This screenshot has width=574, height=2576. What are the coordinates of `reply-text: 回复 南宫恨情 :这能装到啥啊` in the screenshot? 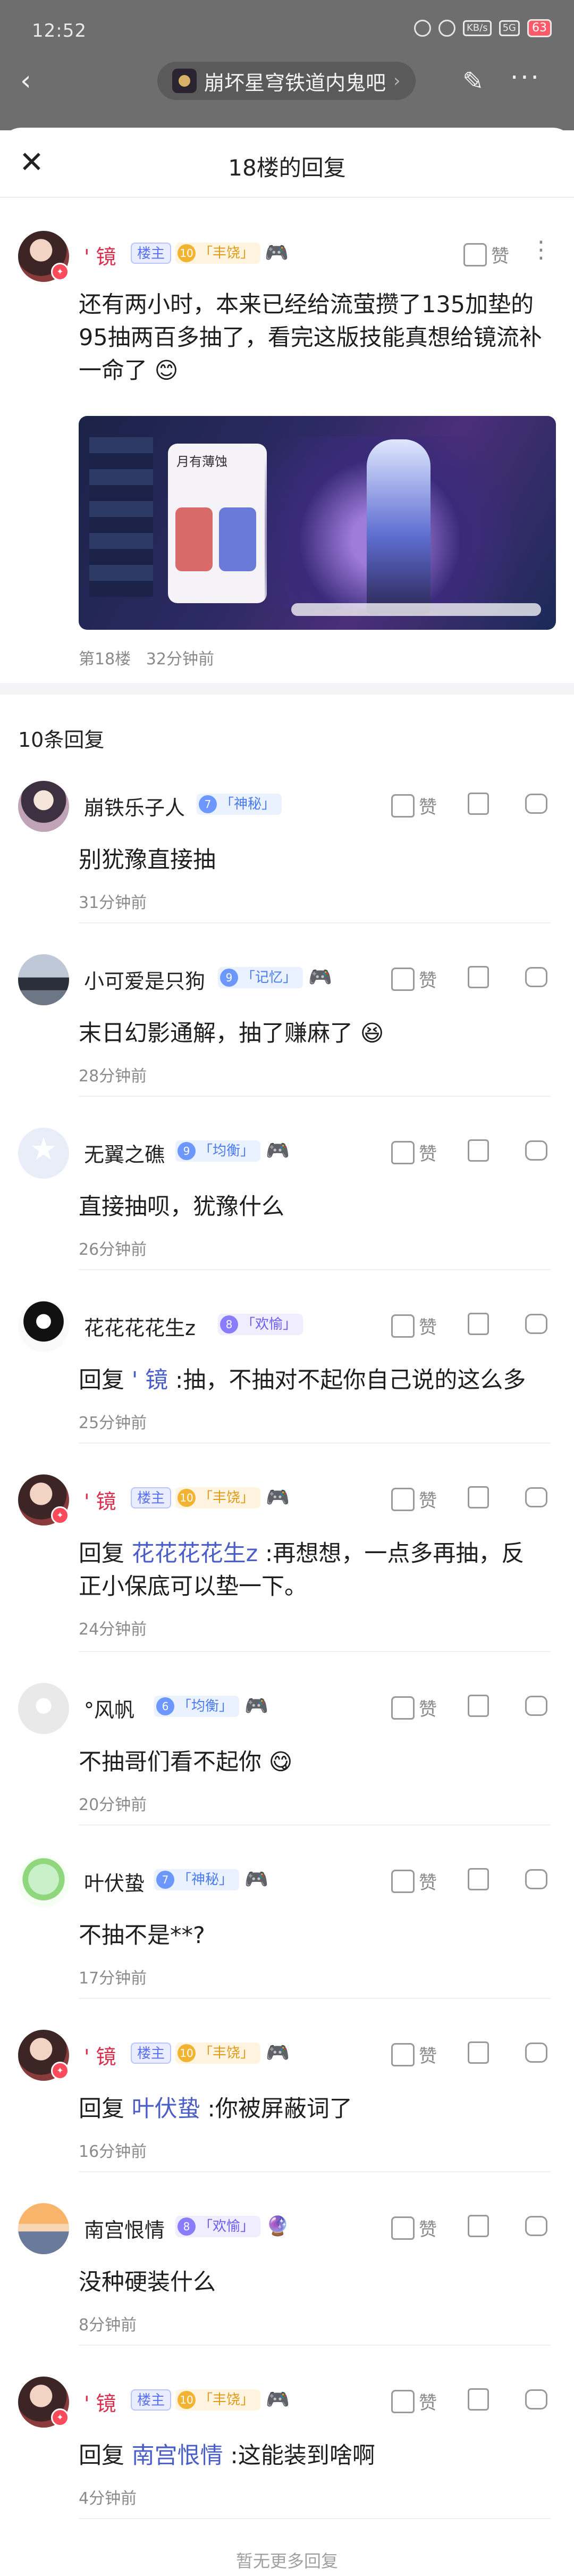 It's located at (312, 2455).